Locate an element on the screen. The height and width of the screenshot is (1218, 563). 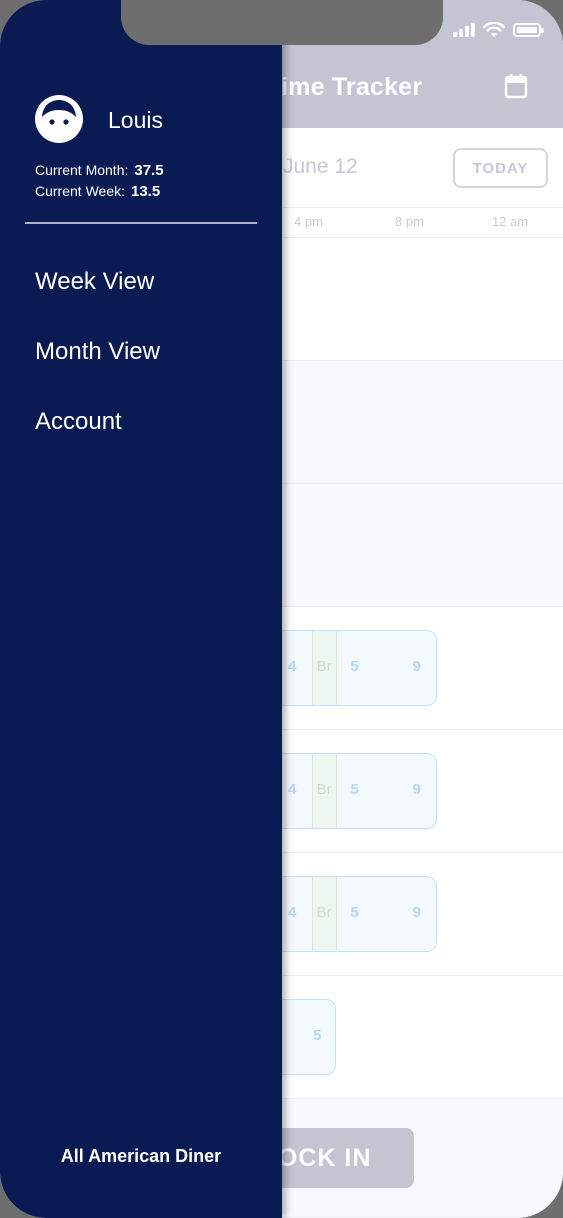
time-tick: 4 pm is located at coordinates (308, 221).